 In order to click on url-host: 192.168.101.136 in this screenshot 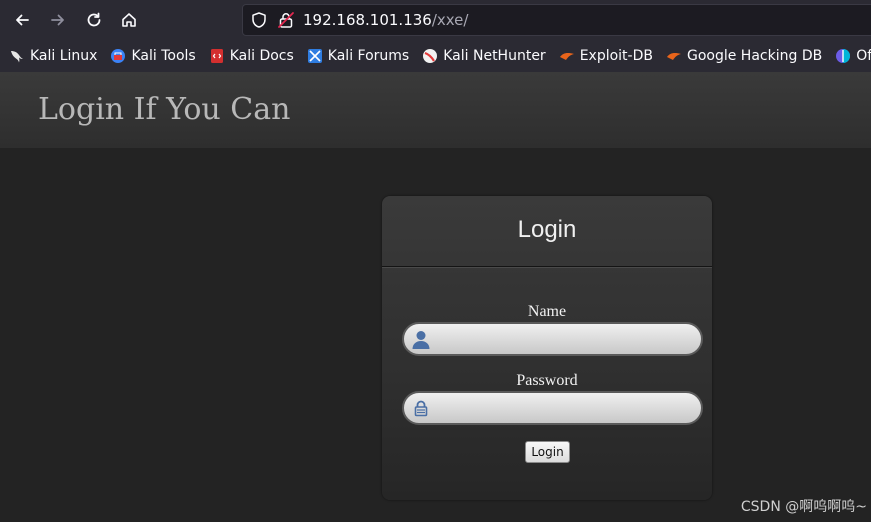, I will do `click(367, 20)`.